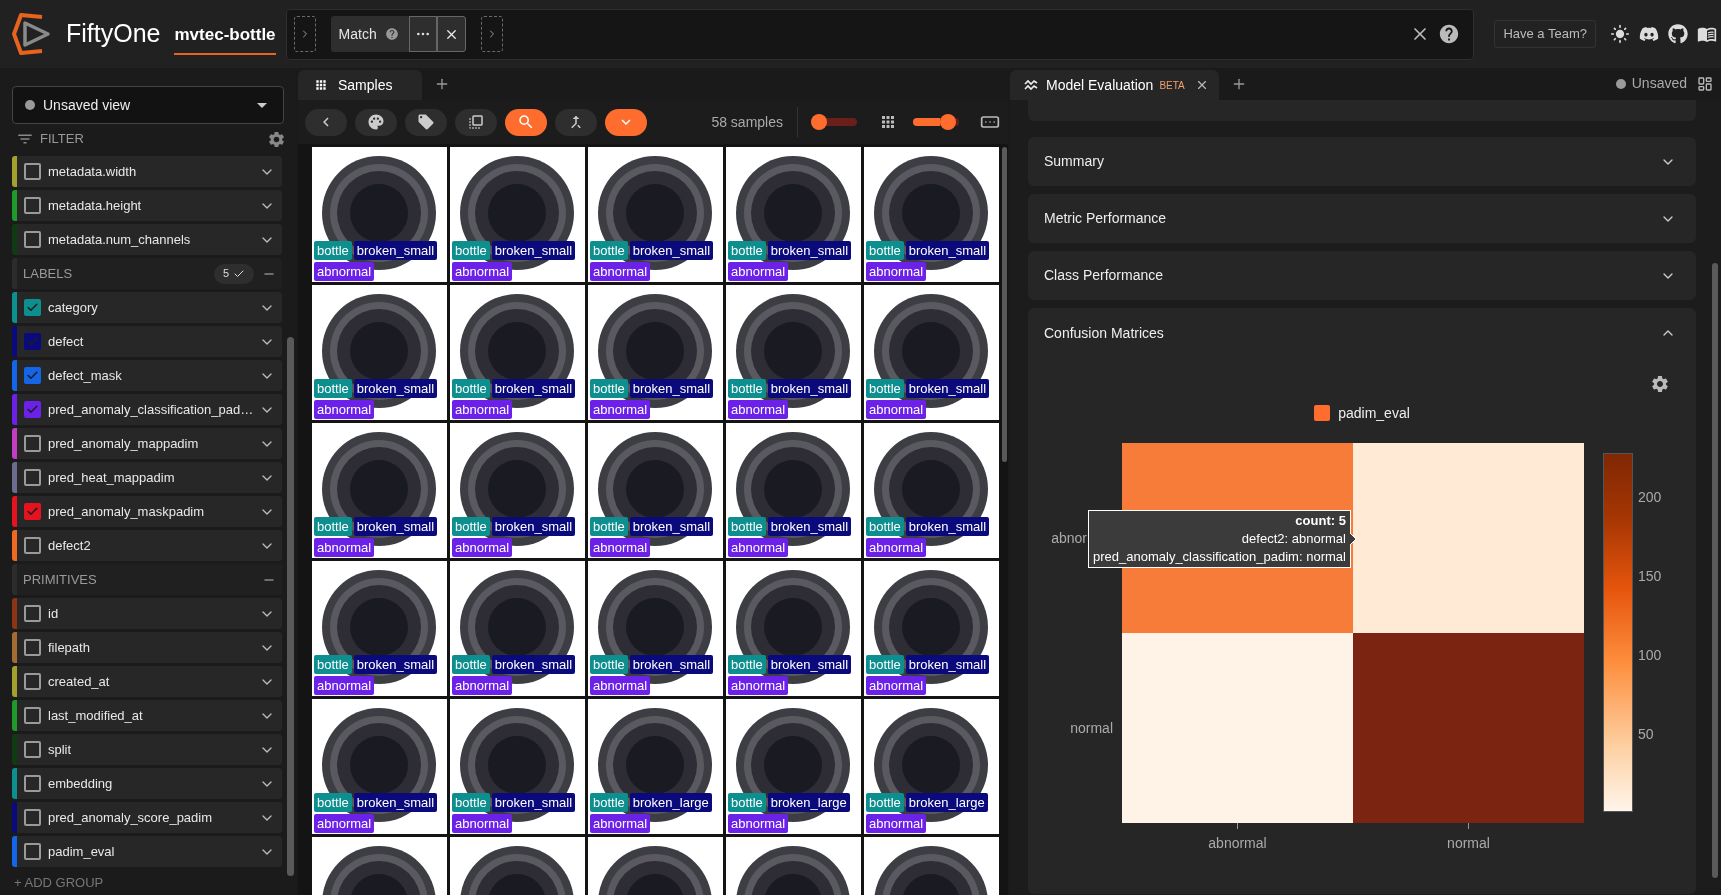 The width and height of the screenshot is (1721, 895). Describe the element at coordinates (87, 105) in the screenshot. I see `view-name: Unsaved view` at that location.